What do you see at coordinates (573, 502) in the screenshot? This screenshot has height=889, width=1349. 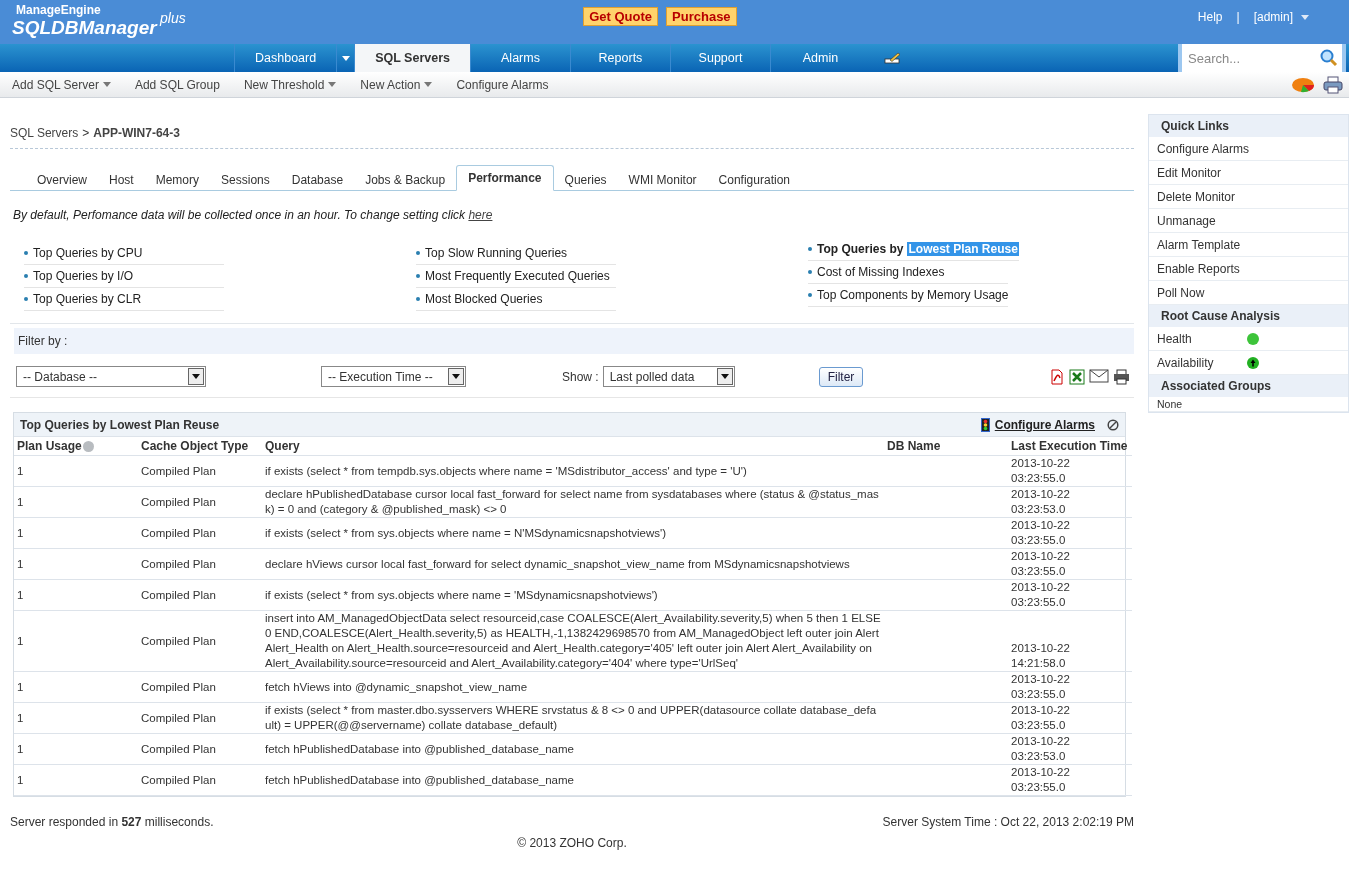 I see `query-cell: declare hPublishedDatabase cursor local fast_forward for select name from sysdatabases where (status & @status_mask) = 0 and (category & @published_mask) <> 0` at bounding box center [573, 502].